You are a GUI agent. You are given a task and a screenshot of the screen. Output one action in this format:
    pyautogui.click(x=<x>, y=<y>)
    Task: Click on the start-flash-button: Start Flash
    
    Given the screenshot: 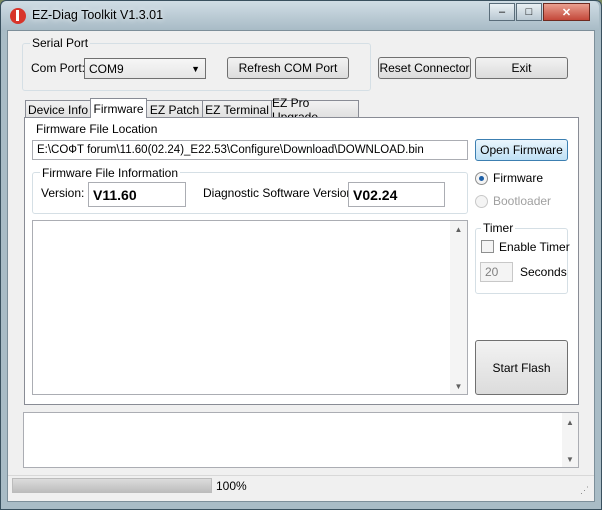 What is the action you would take?
    pyautogui.click(x=521, y=367)
    